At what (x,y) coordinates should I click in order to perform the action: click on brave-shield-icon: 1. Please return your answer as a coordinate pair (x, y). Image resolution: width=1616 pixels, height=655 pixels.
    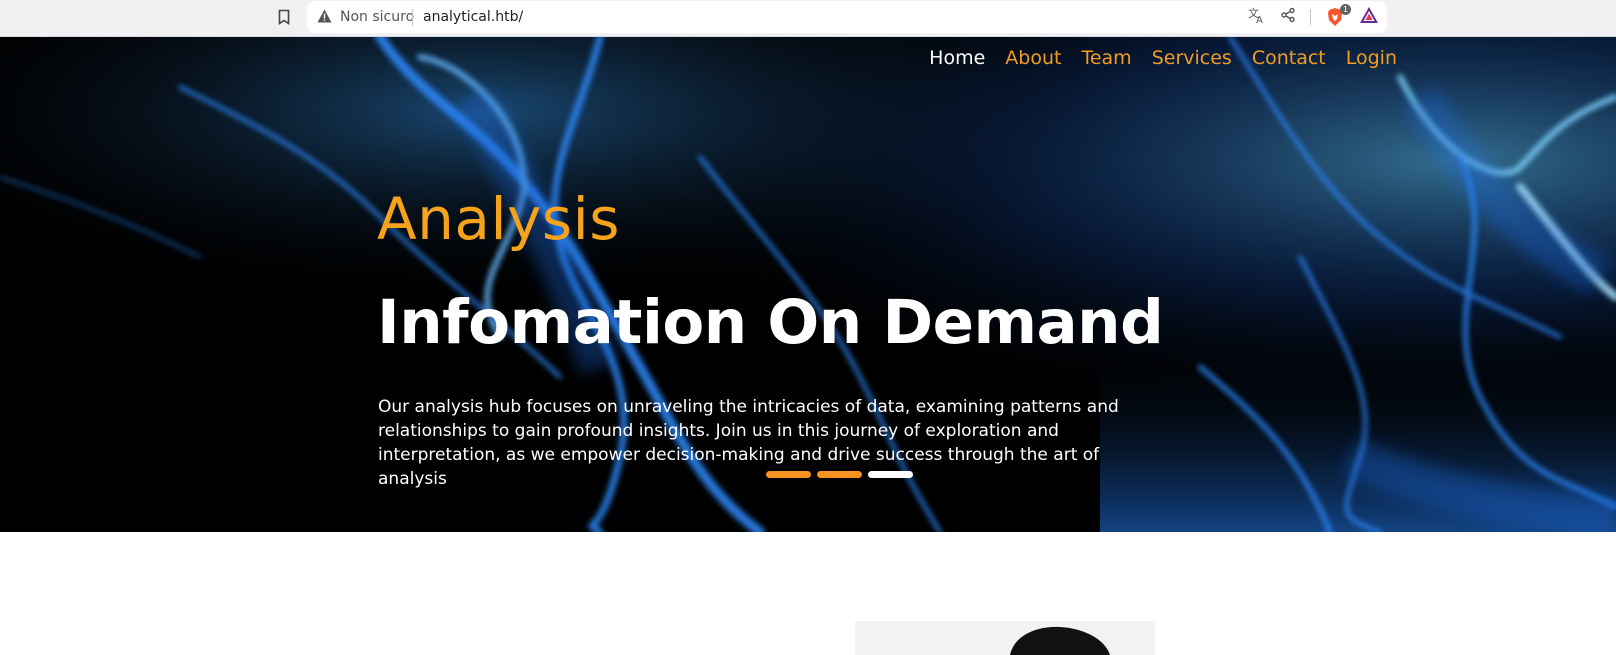
    Looking at the image, I should click on (1338, 15).